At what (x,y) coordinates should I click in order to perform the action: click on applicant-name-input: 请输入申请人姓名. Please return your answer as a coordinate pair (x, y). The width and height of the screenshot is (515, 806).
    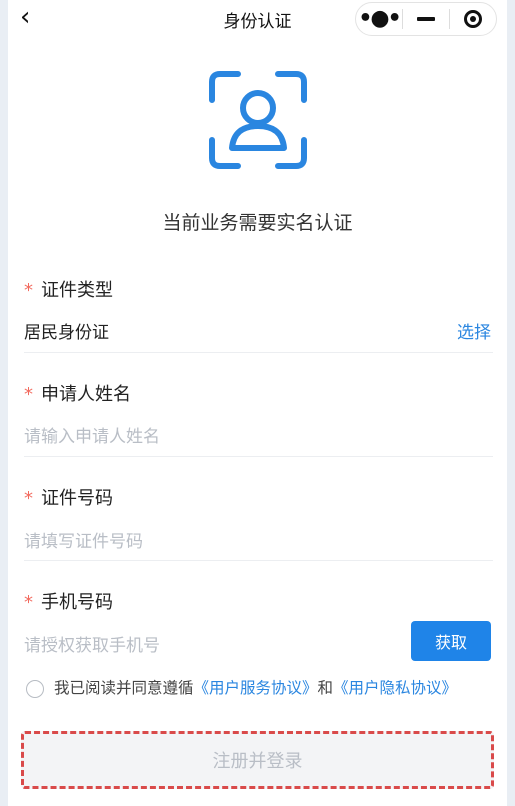
    Looking at the image, I should click on (92, 434).